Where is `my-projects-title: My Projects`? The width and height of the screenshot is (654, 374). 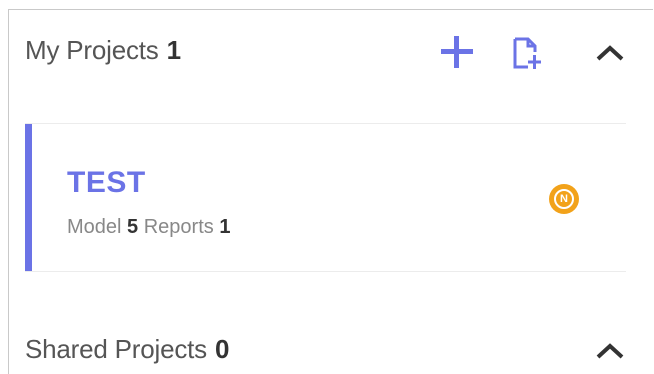 my-projects-title: My Projects is located at coordinates (92, 49).